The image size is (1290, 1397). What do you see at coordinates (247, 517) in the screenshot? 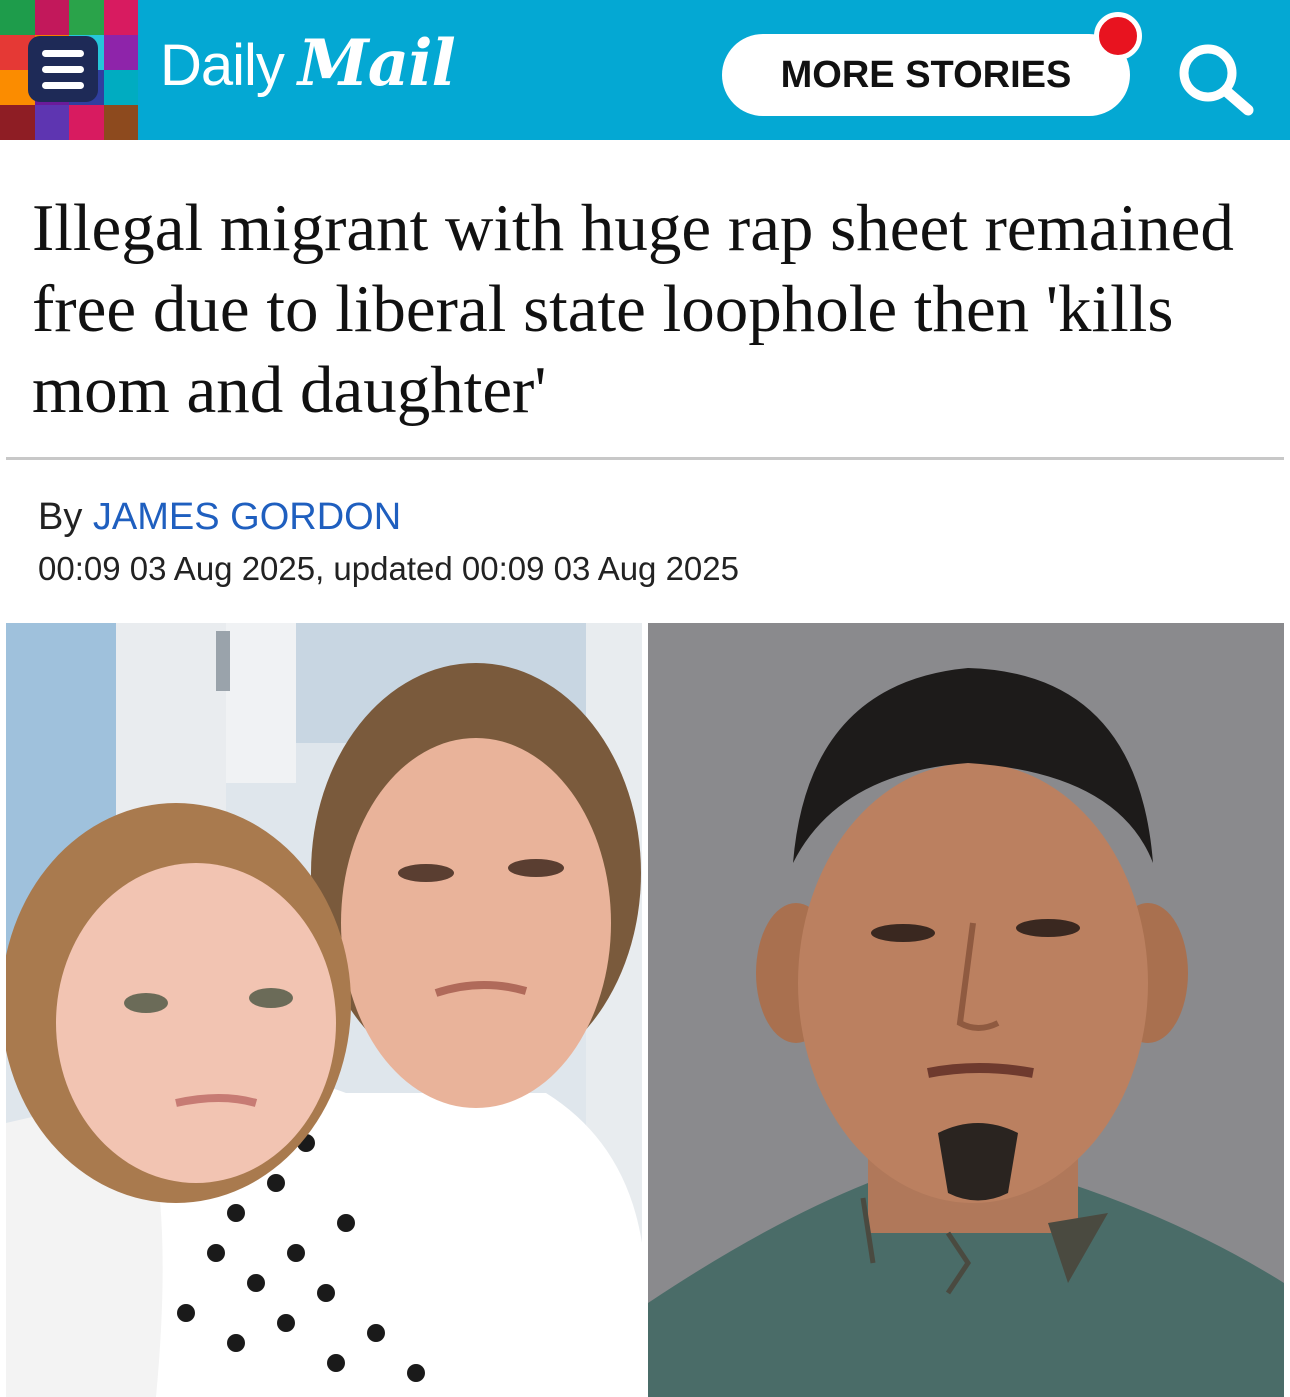
I see `author-link: JAMES GORDON` at bounding box center [247, 517].